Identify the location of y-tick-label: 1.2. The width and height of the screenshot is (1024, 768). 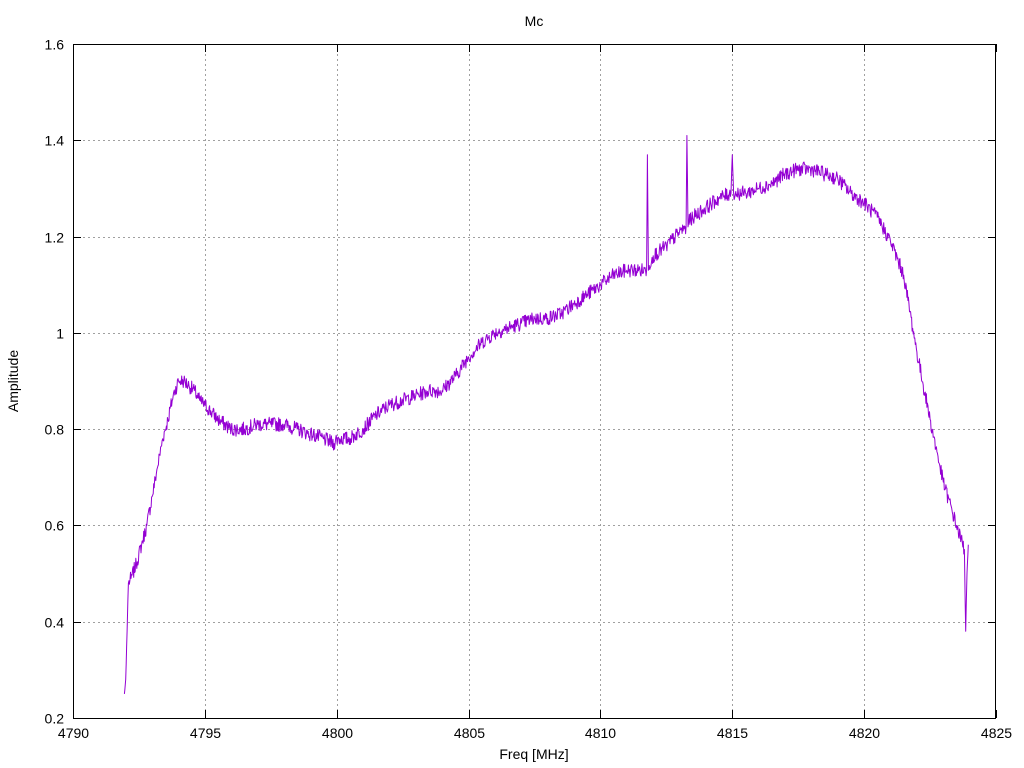
(55, 238).